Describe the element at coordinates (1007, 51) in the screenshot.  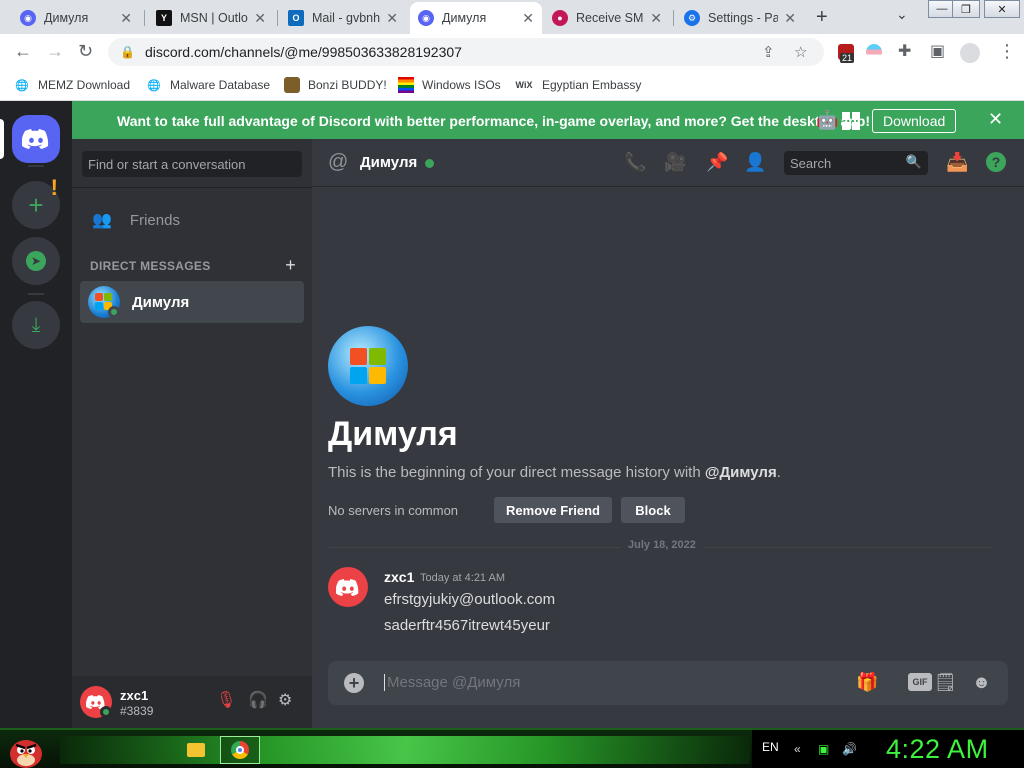
I see `kebab-menu-icon: ⋮` at that location.